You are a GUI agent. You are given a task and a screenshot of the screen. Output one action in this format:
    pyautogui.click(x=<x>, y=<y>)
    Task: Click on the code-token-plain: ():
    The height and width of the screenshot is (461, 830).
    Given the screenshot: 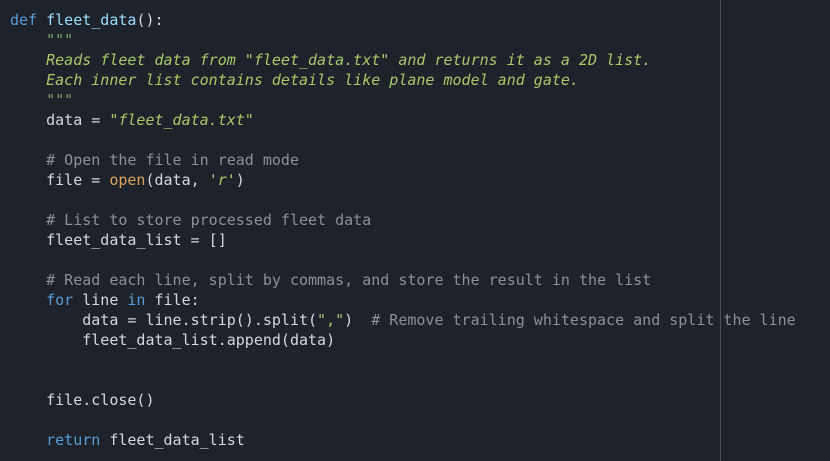 What is the action you would take?
    pyautogui.click(x=150, y=20)
    